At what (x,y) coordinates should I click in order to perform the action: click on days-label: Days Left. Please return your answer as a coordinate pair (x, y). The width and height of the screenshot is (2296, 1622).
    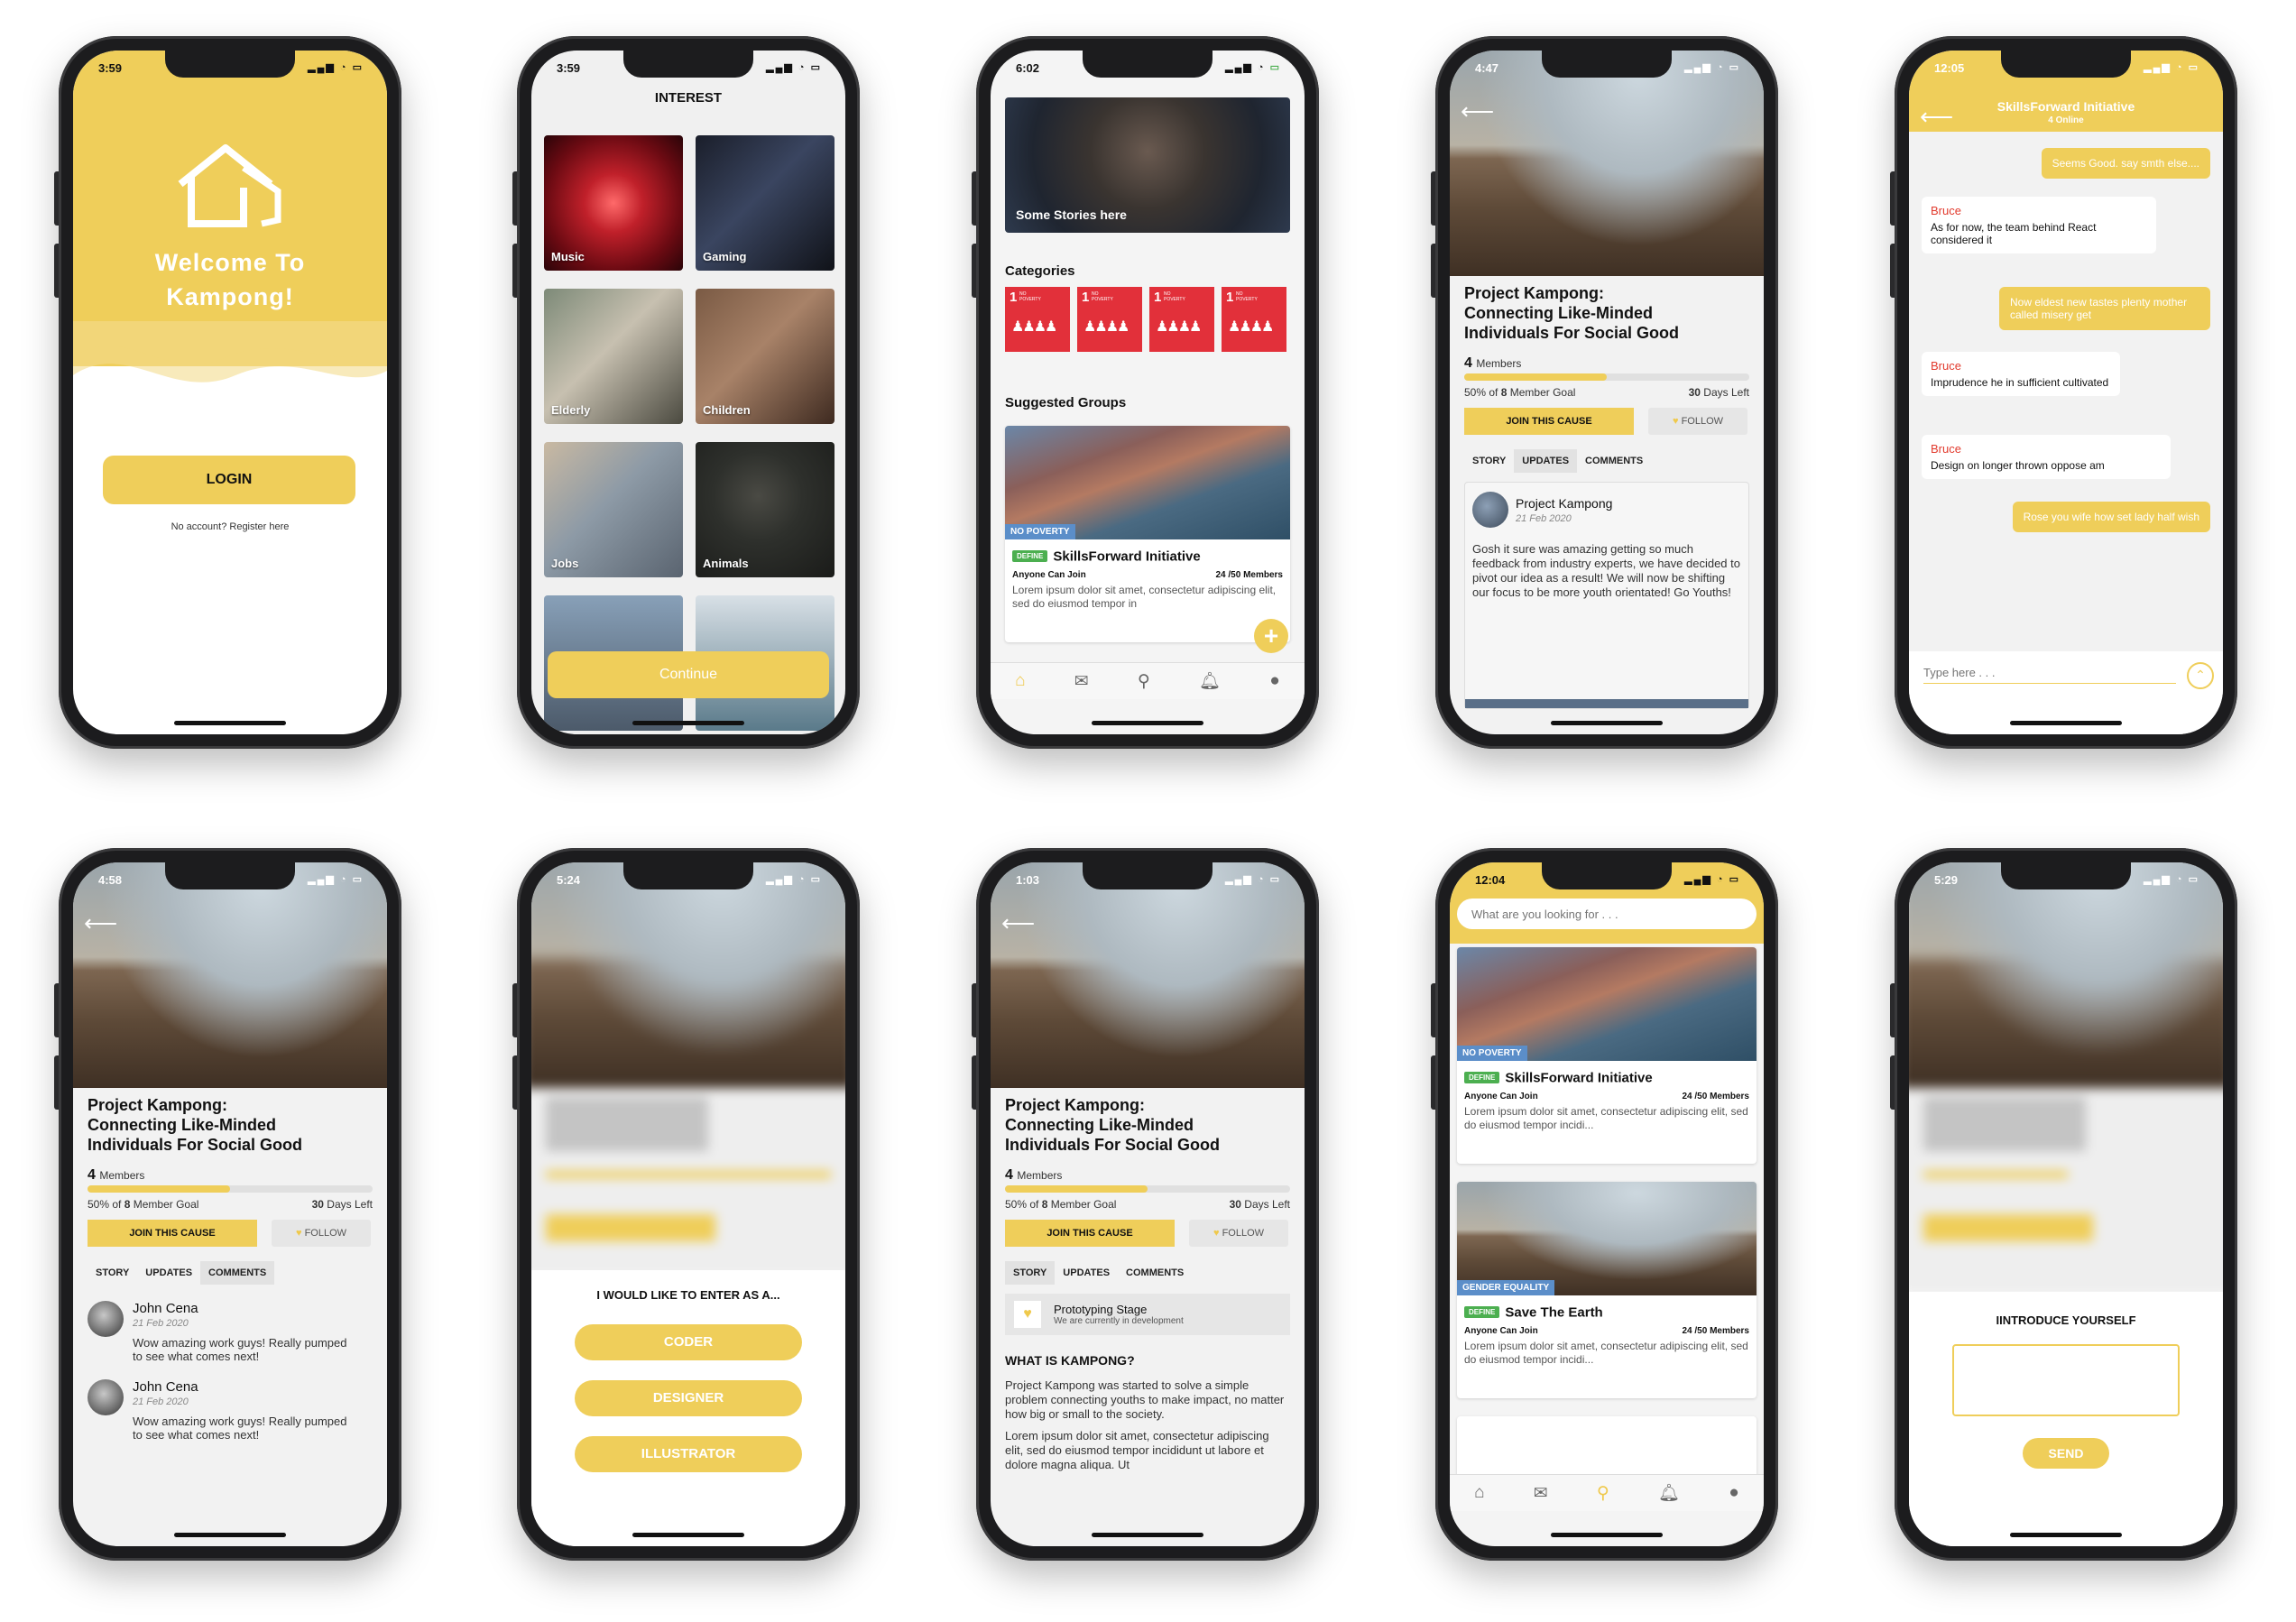
    Looking at the image, I should click on (1267, 1204).